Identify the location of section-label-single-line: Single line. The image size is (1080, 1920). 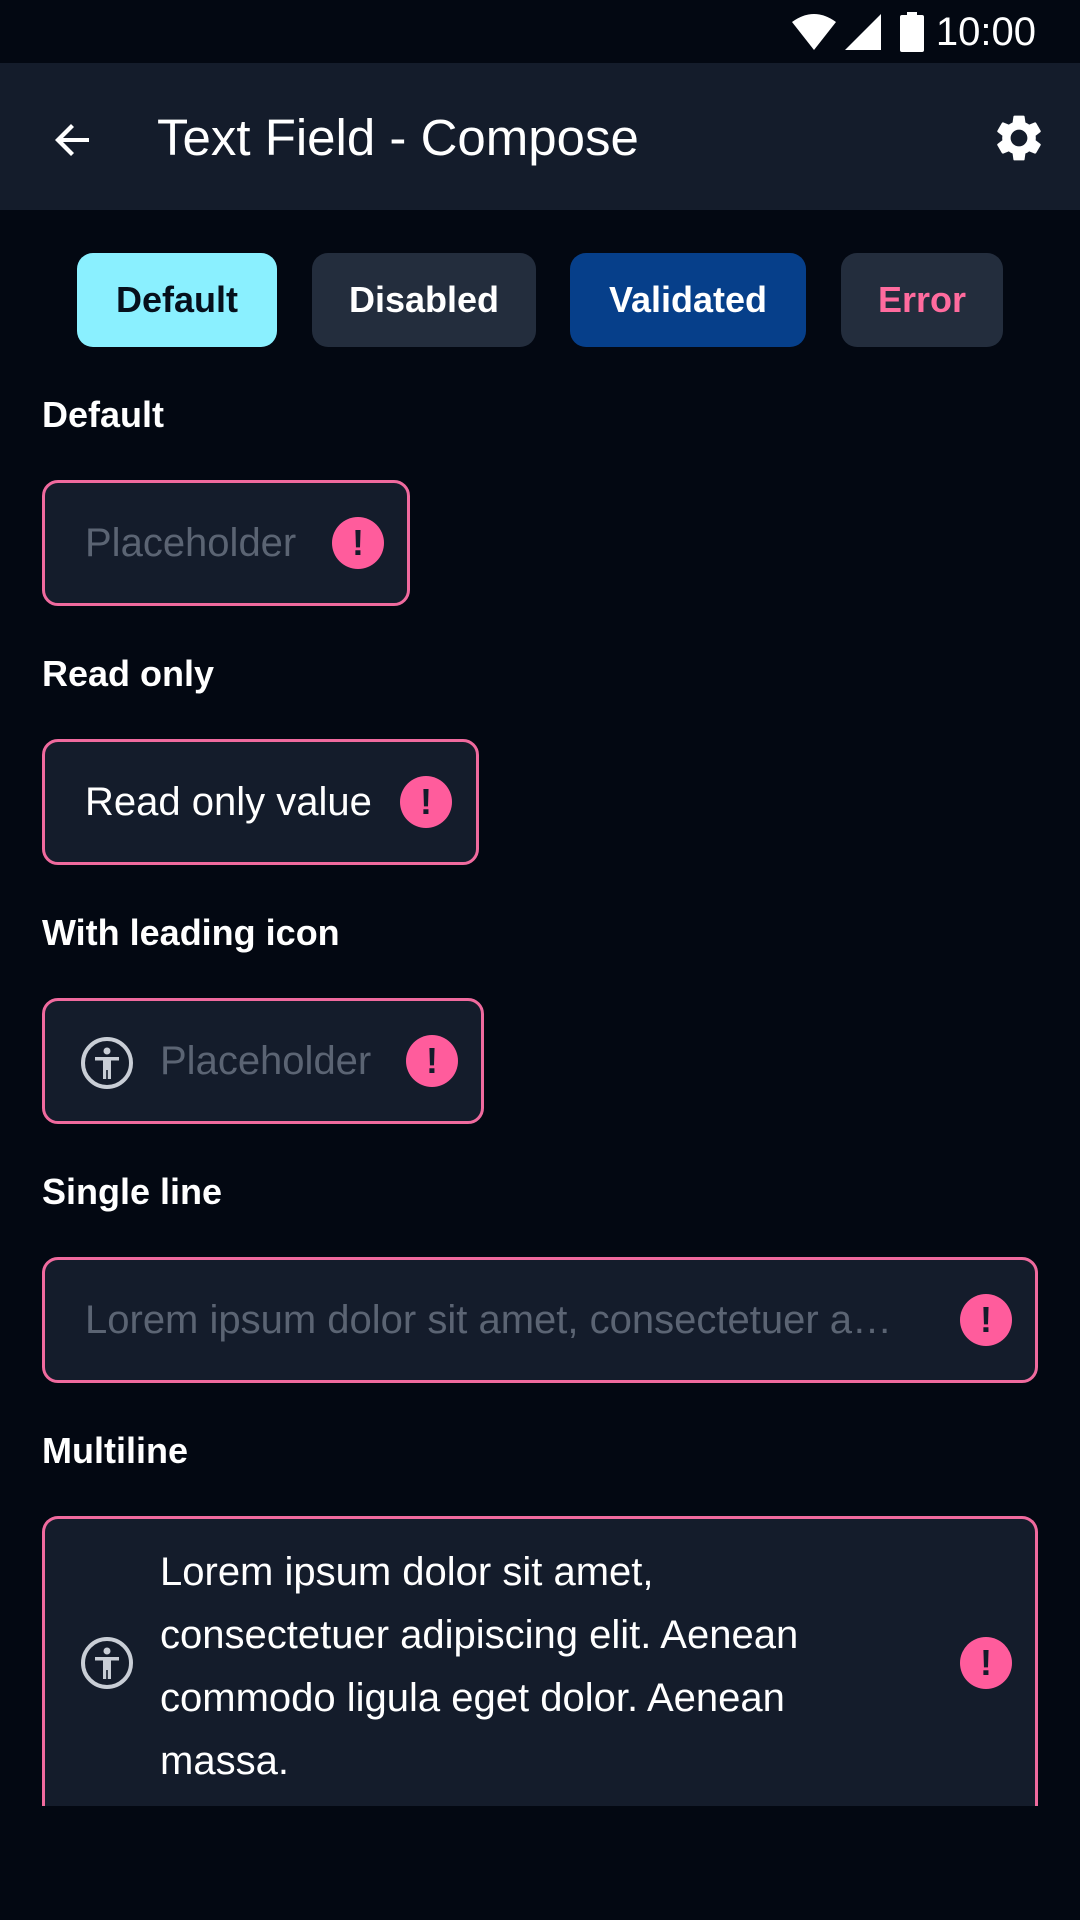
(132, 1191).